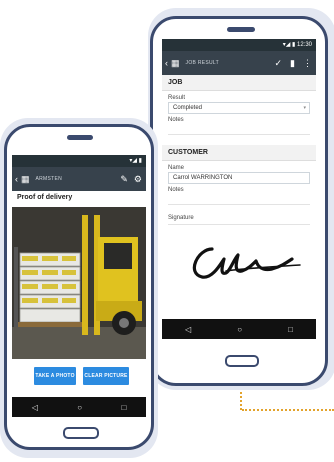 The image size is (334, 462). Describe the element at coordinates (203, 178) in the screenshot. I see `name-value: Carrol WARRINGTON` at that location.